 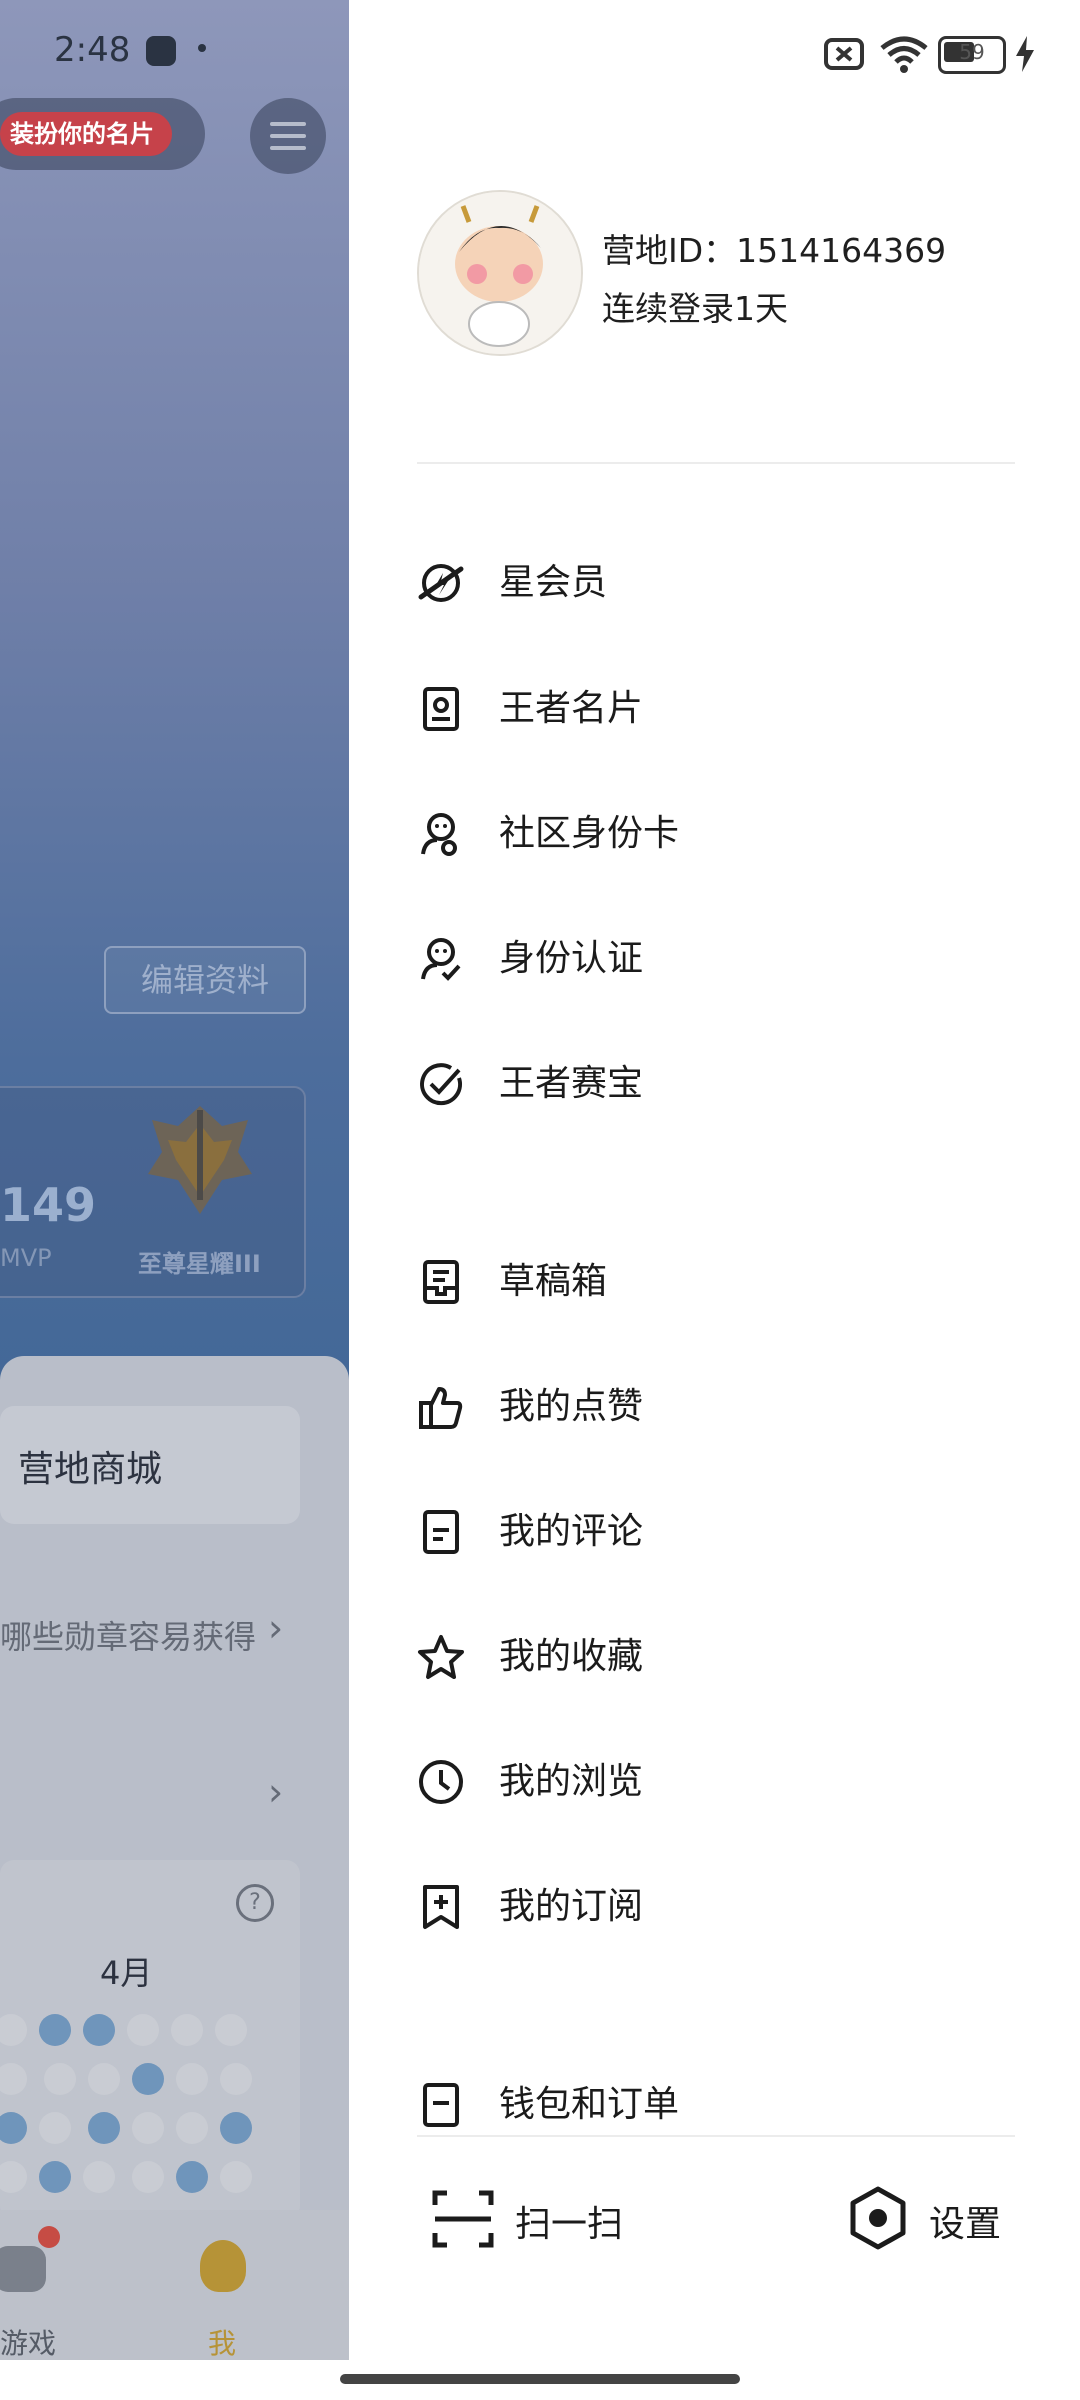 I want to click on scan-button: 扫一扫, so click(x=527, y=2219).